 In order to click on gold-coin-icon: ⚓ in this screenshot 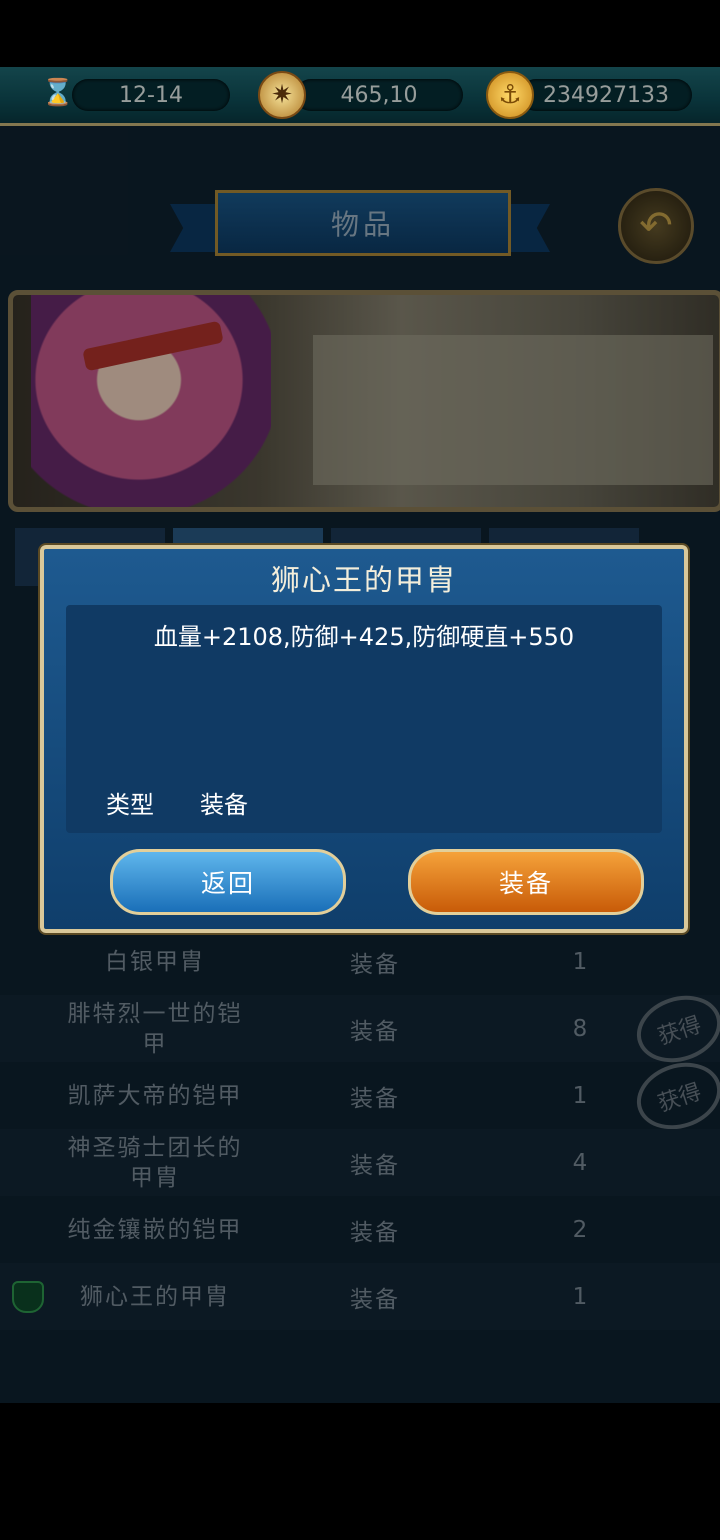, I will do `click(510, 95)`.